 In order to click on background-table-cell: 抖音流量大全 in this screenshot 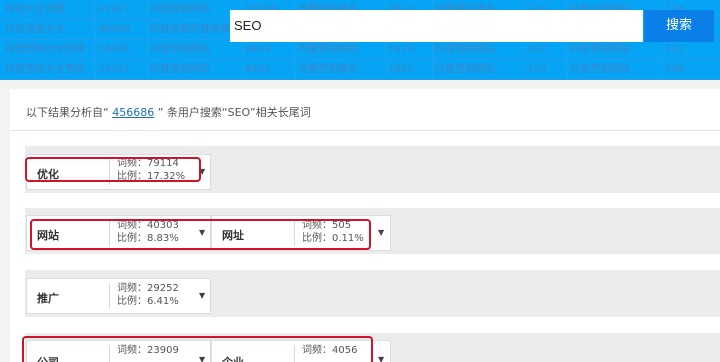, I will do `click(35, 29)`.